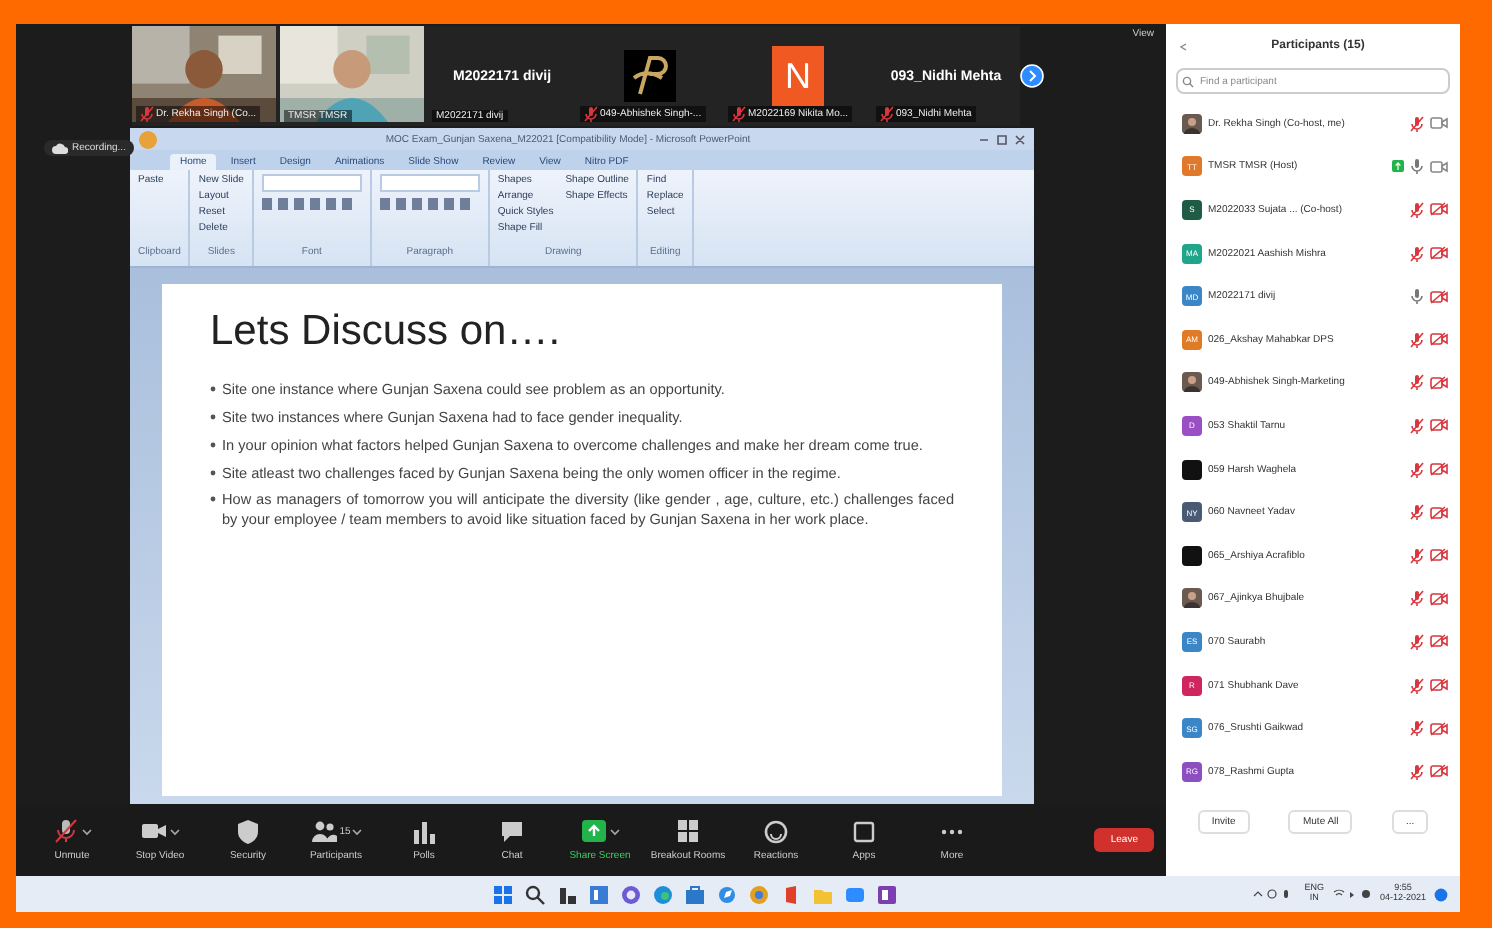 The height and width of the screenshot is (928, 1492). Describe the element at coordinates (248, 832) in the screenshot. I see `shield-icon` at that location.